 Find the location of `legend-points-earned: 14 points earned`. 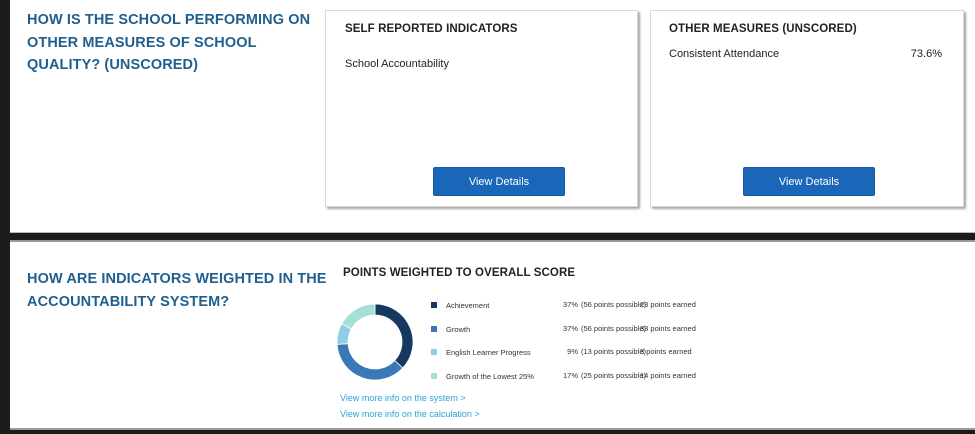

legend-points-earned: 14 points earned is located at coordinates (668, 375).